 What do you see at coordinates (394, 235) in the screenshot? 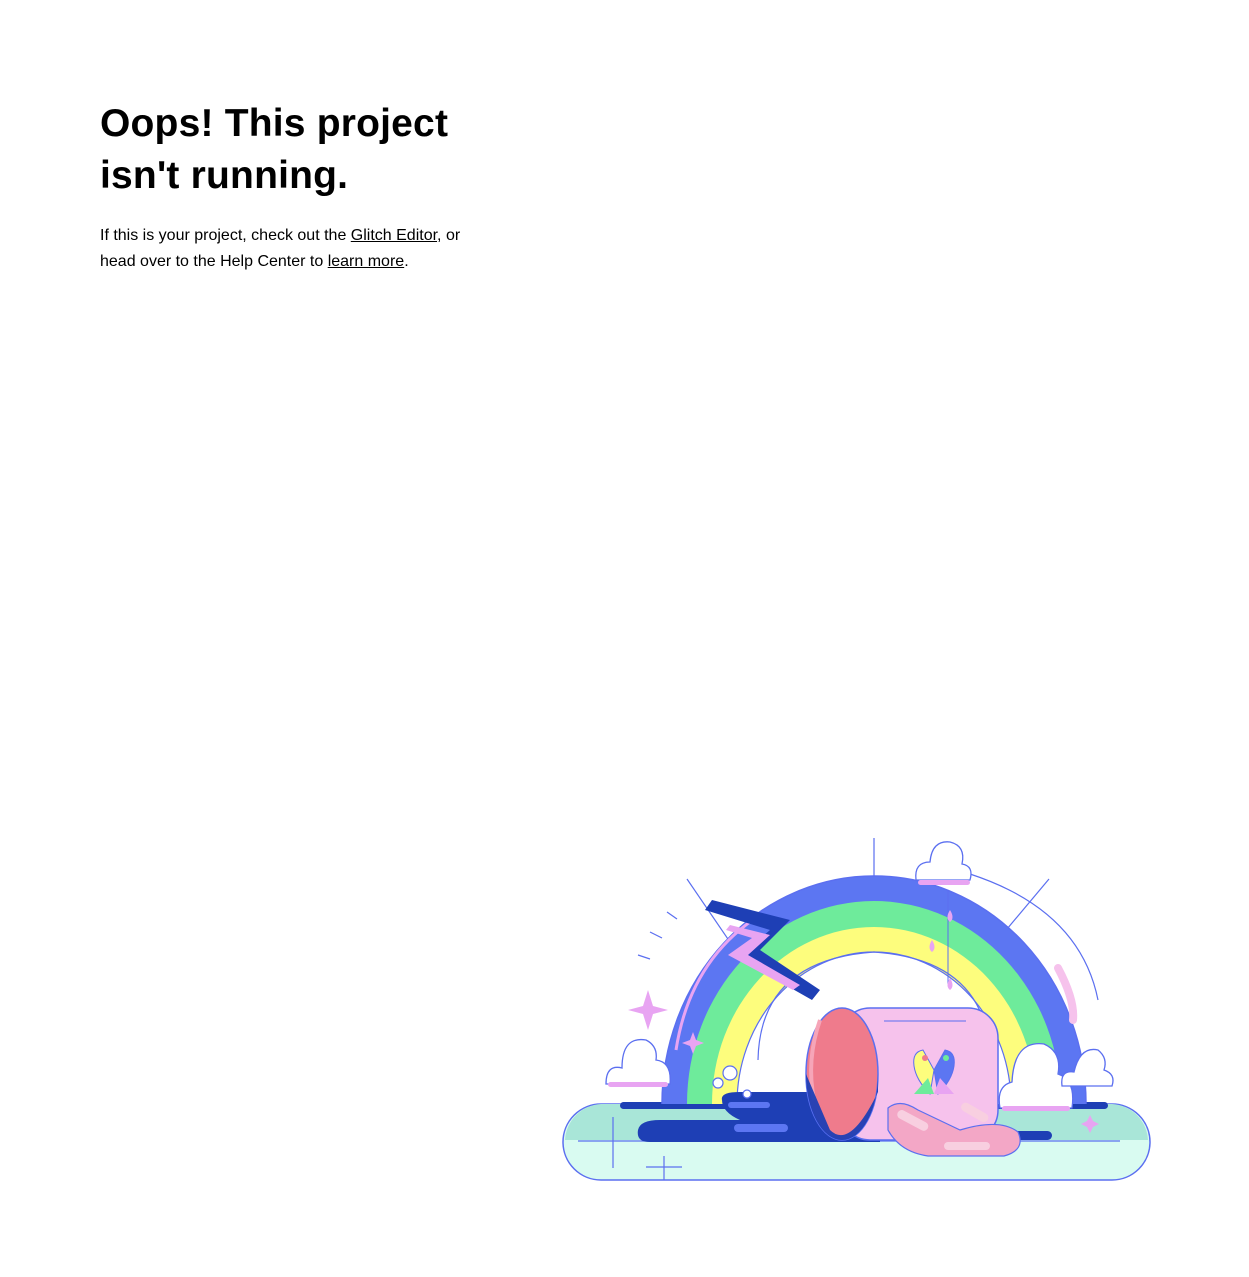
I see `glitch-editor-link: Glitch Editor` at bounding box center [394, 235].